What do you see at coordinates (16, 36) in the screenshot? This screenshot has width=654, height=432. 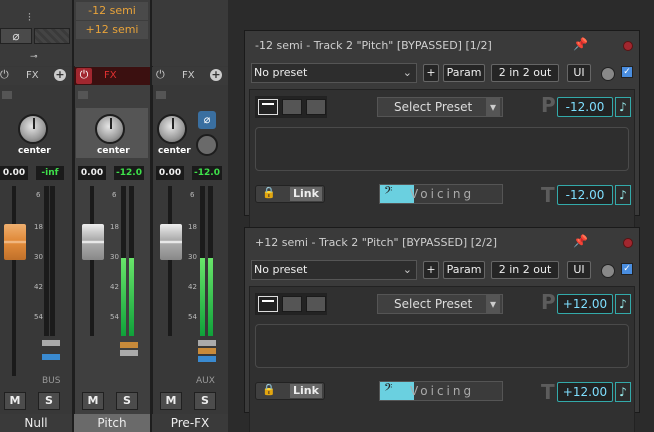 I see `phase-invert-icon: ⌀` at bounding box center [16, 36].